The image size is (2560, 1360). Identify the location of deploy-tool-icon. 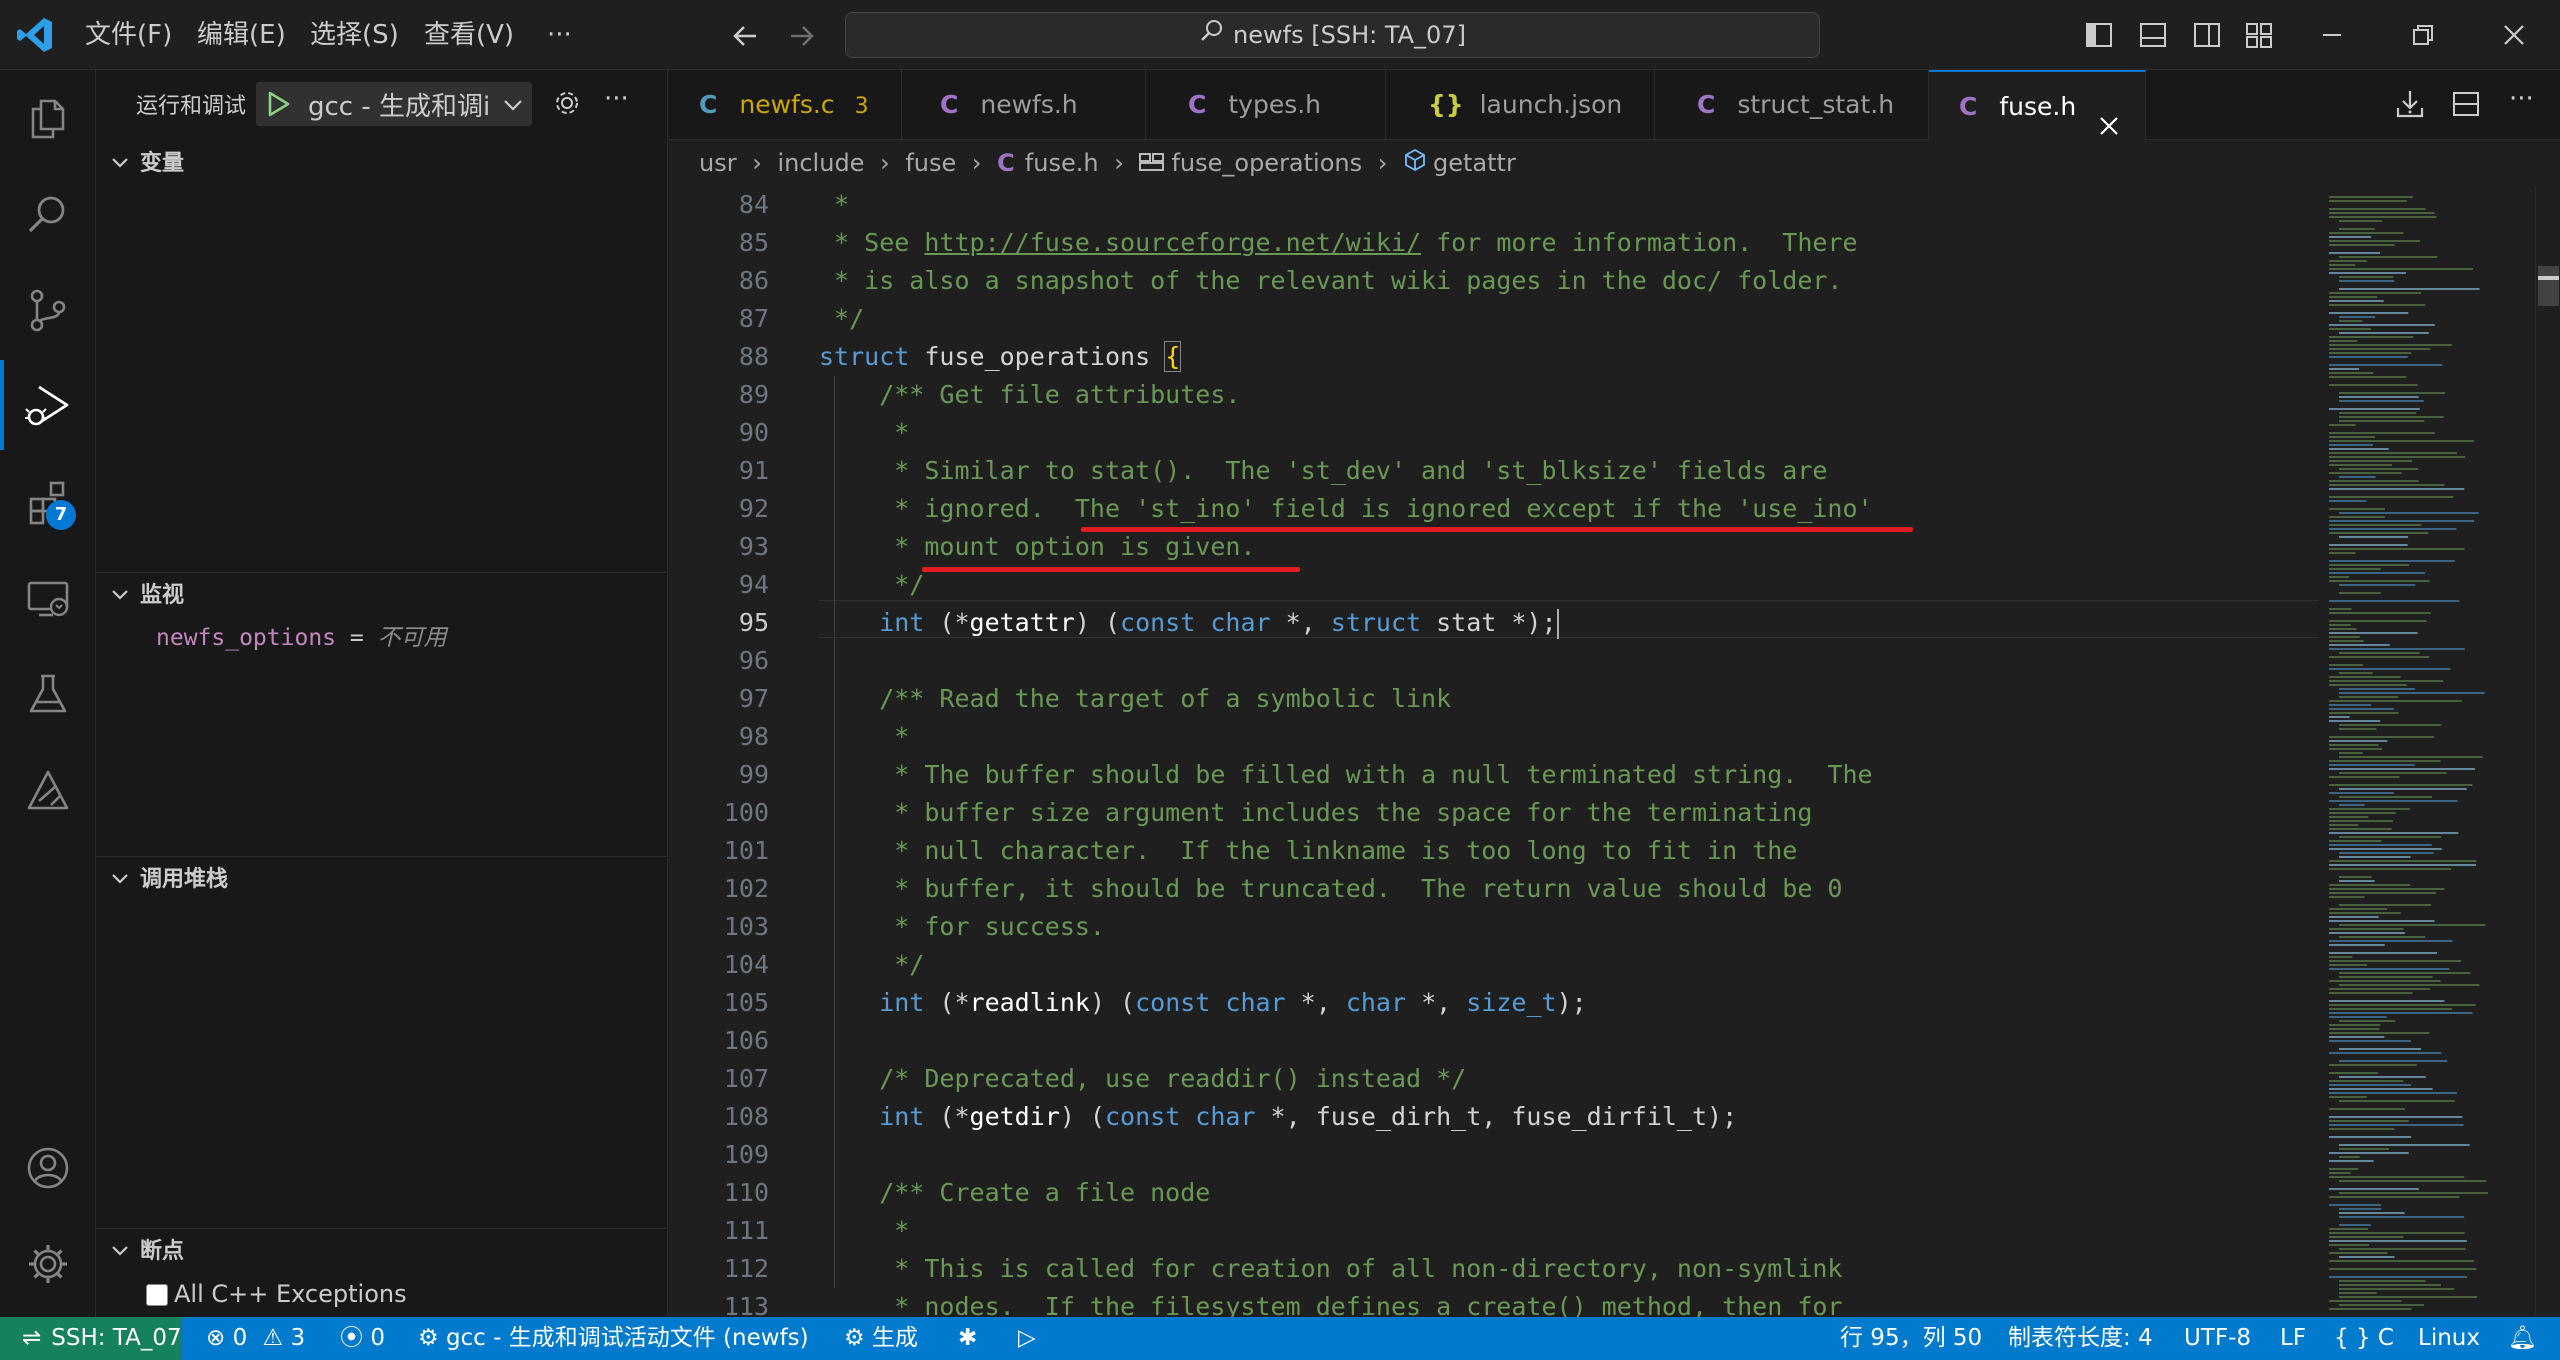
(48, 790).